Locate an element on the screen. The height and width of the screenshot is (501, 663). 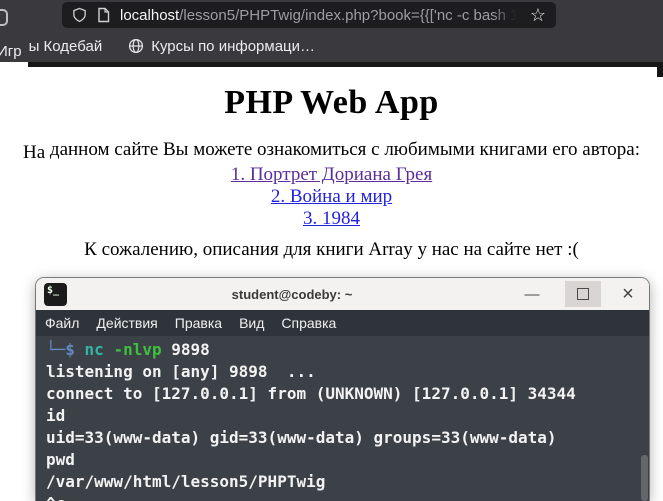
minimize-button: — is located at coordinates (532, 294).